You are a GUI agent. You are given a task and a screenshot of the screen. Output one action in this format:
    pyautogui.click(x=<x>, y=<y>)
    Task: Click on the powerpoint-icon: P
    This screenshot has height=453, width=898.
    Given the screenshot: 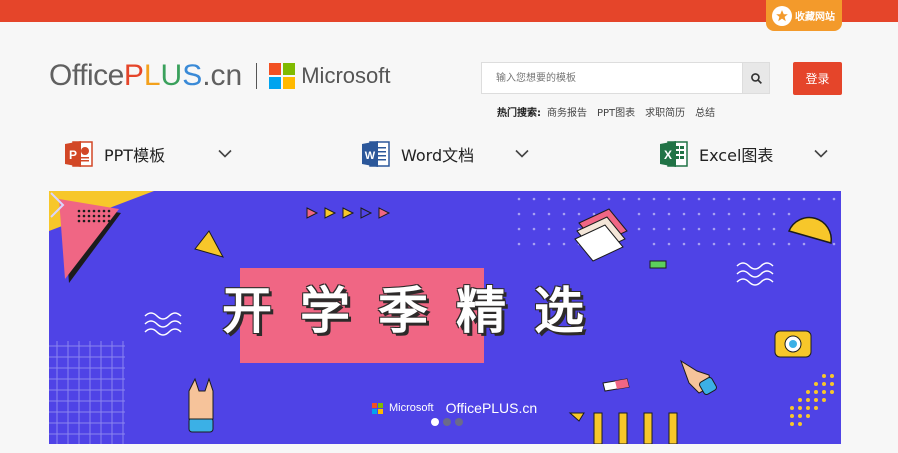 What is the action you would take?
    pyautogui.click(x=79, y=154)
    